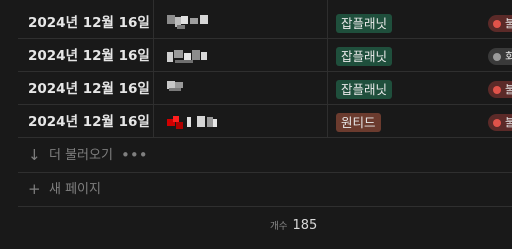 The height and width of the screenshot is (249, 512). I want to click on load-more-button: 더 불러오기, so click(81, 155).